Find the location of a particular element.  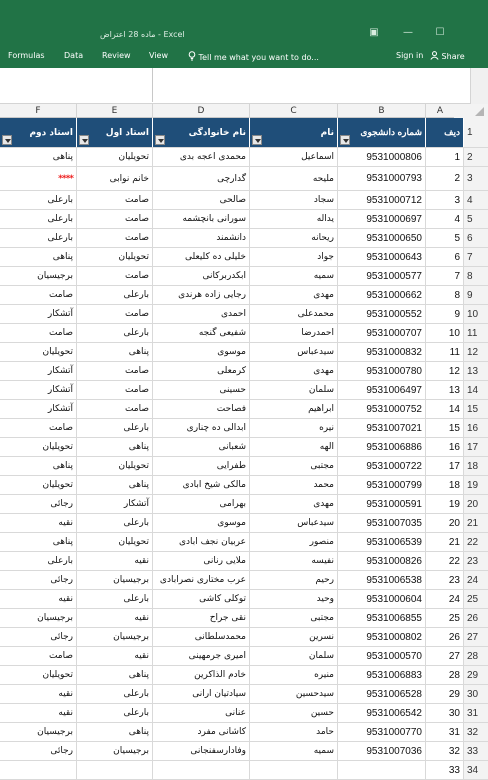

student-number-cell: 9531006538 is located at coordinates (382, 580).